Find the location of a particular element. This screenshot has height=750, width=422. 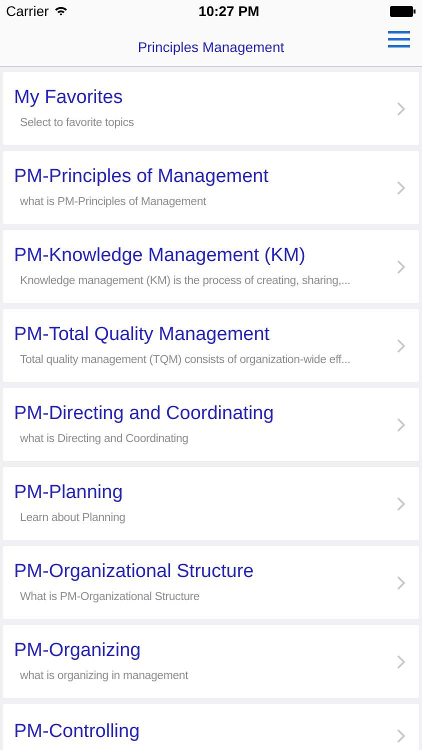

wifi-icon is located at coordinates (61, 11).